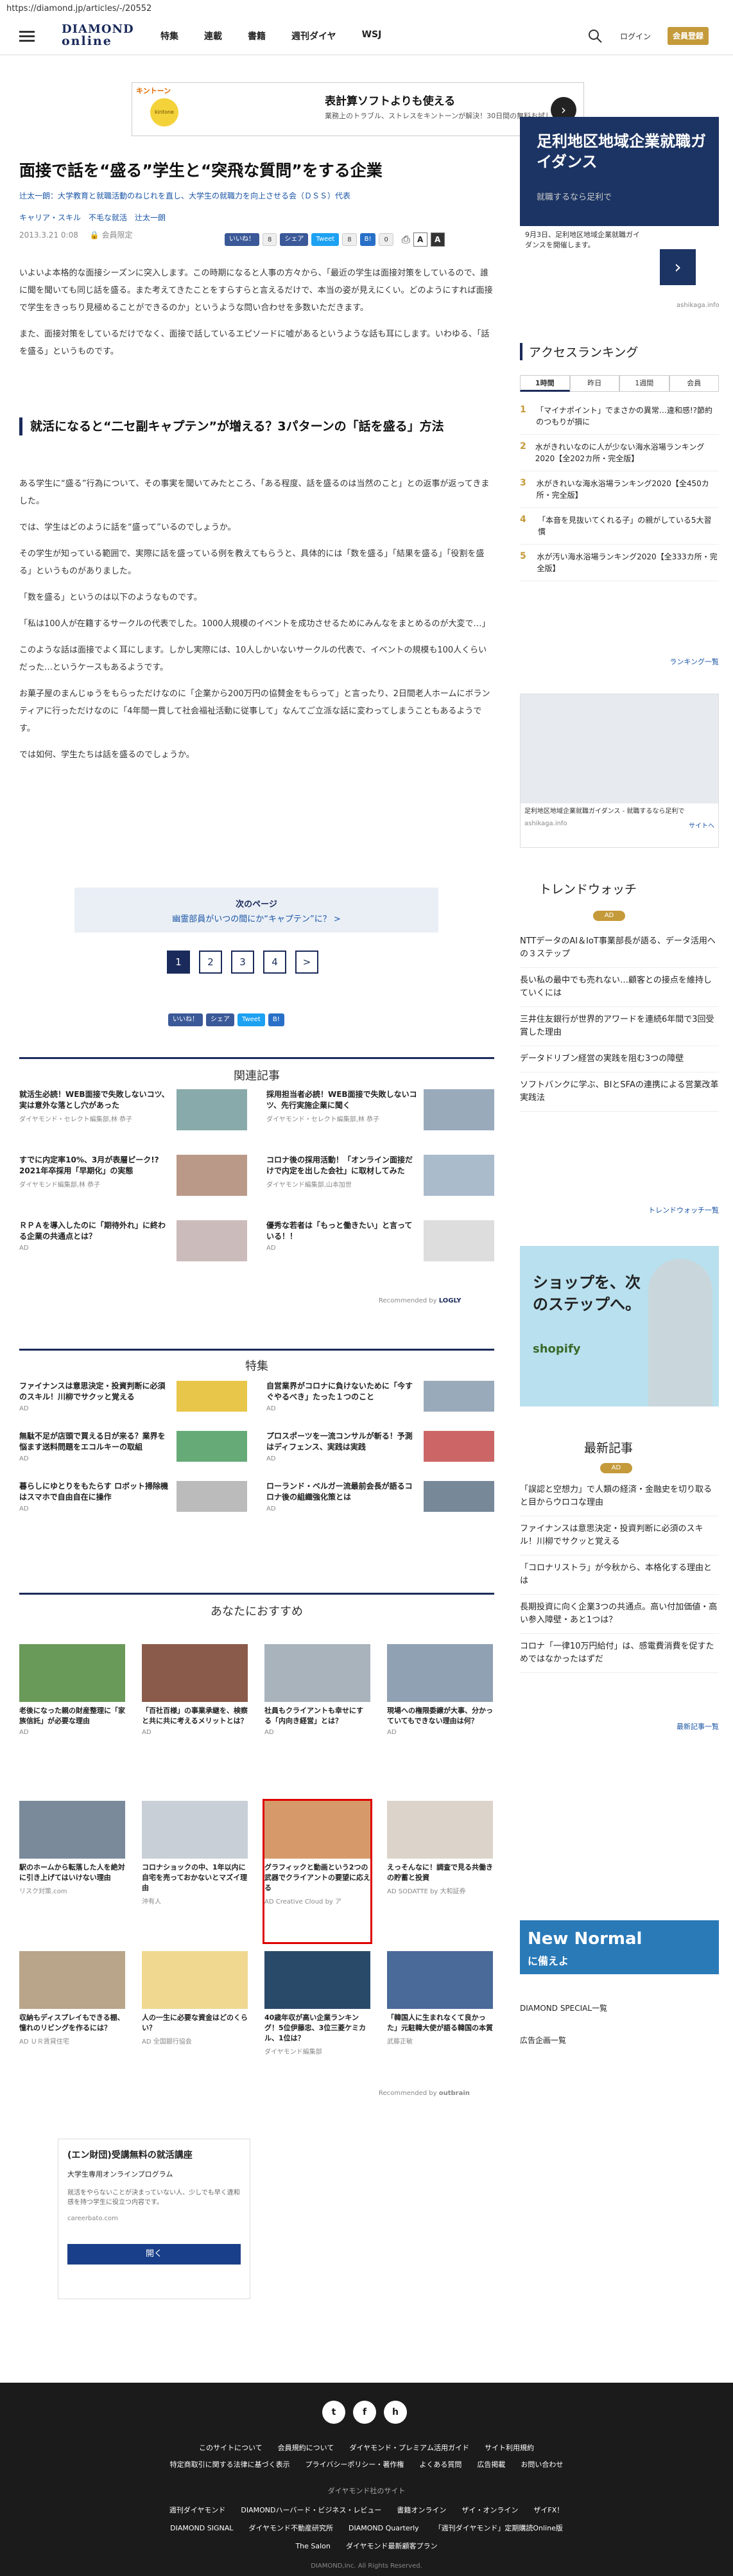 The width and height of the screenshot is (733, 2576). I want to click on shopify-ad: ショップを、次のステップへ。 shopify, so click(619, 1326).